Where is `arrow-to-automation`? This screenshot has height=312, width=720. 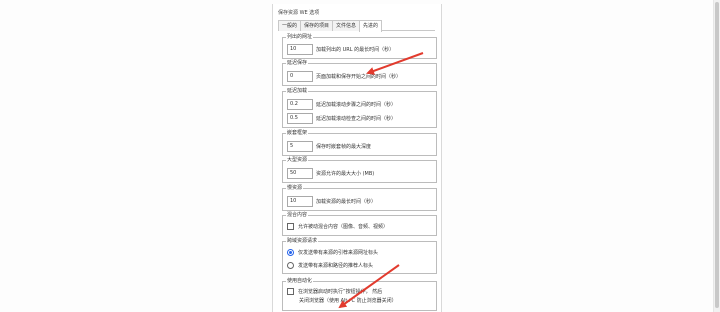
arrow-to-automation is located at coordinates (369, 286).